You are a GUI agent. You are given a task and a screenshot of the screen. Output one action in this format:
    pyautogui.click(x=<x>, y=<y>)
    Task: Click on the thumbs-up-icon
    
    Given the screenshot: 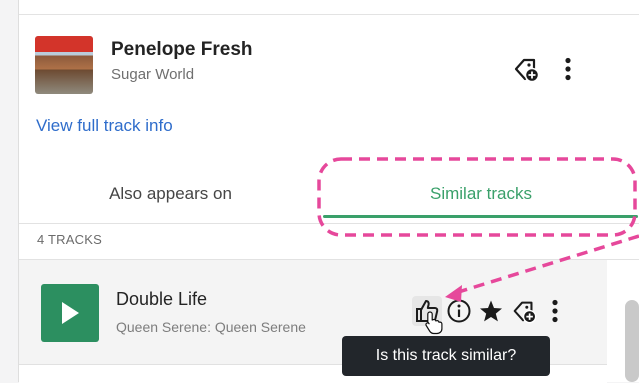 What is the action you would take?
    pyautogui.click(x=427, y=311)
    